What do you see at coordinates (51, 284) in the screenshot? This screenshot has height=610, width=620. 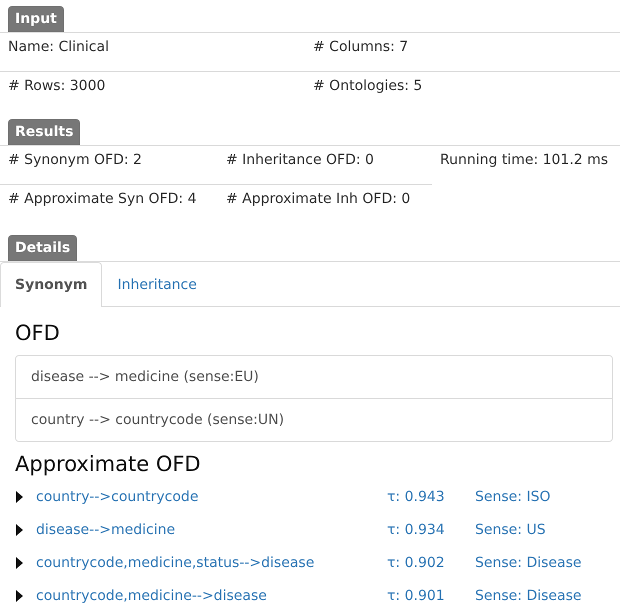 I see `tab: Synonym` at bounding box center [51, 284].